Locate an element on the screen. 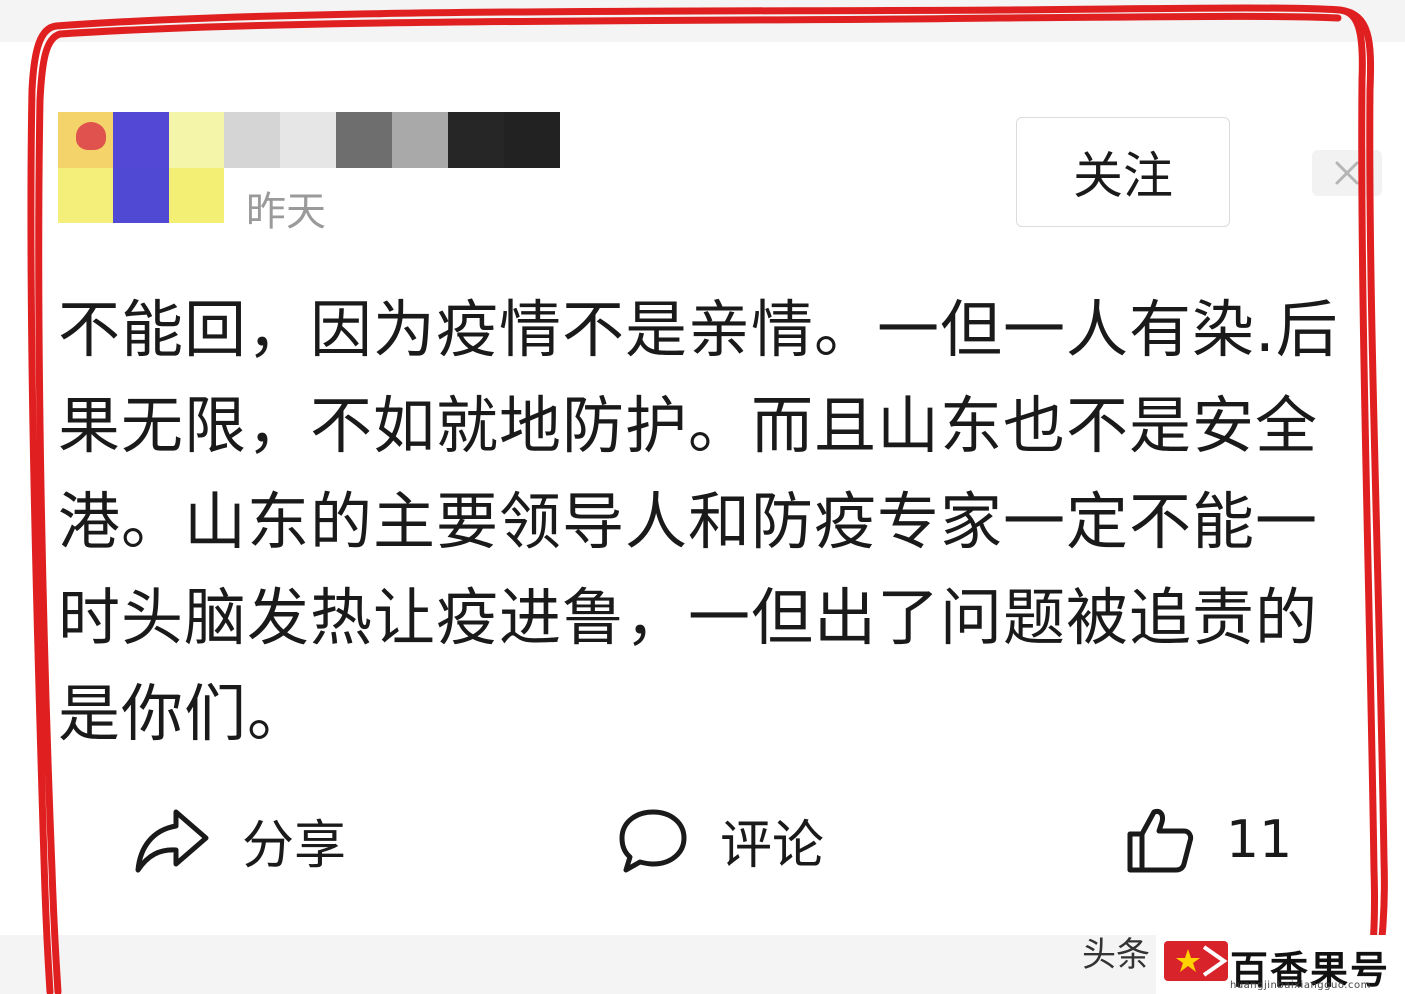  page-top-band is located at coordinates (702, 21).